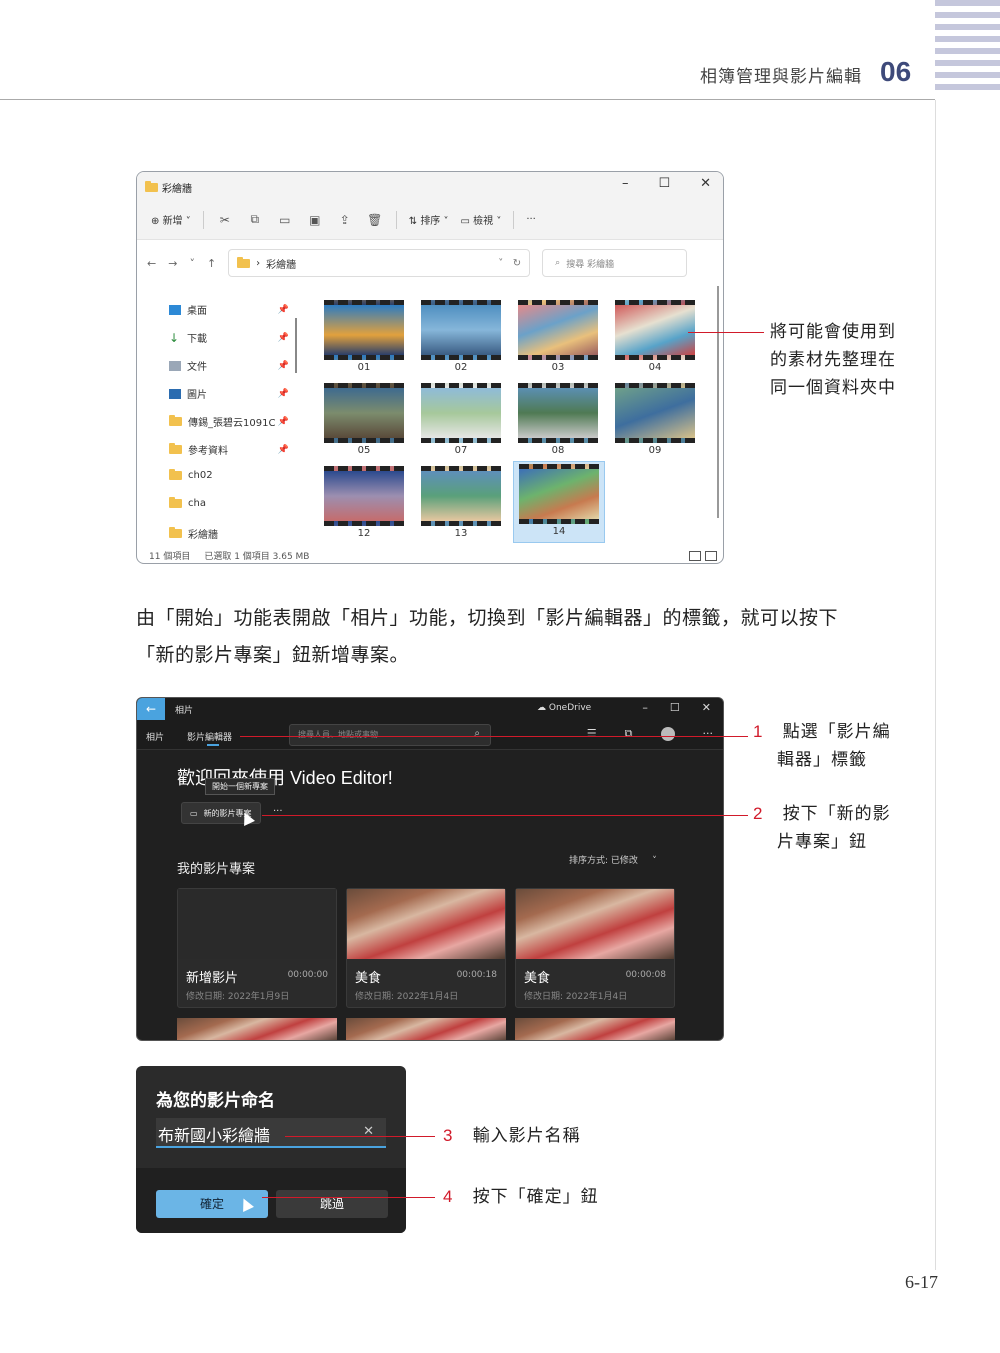  I want to click on grid-scrollbar, so click(718, 402).